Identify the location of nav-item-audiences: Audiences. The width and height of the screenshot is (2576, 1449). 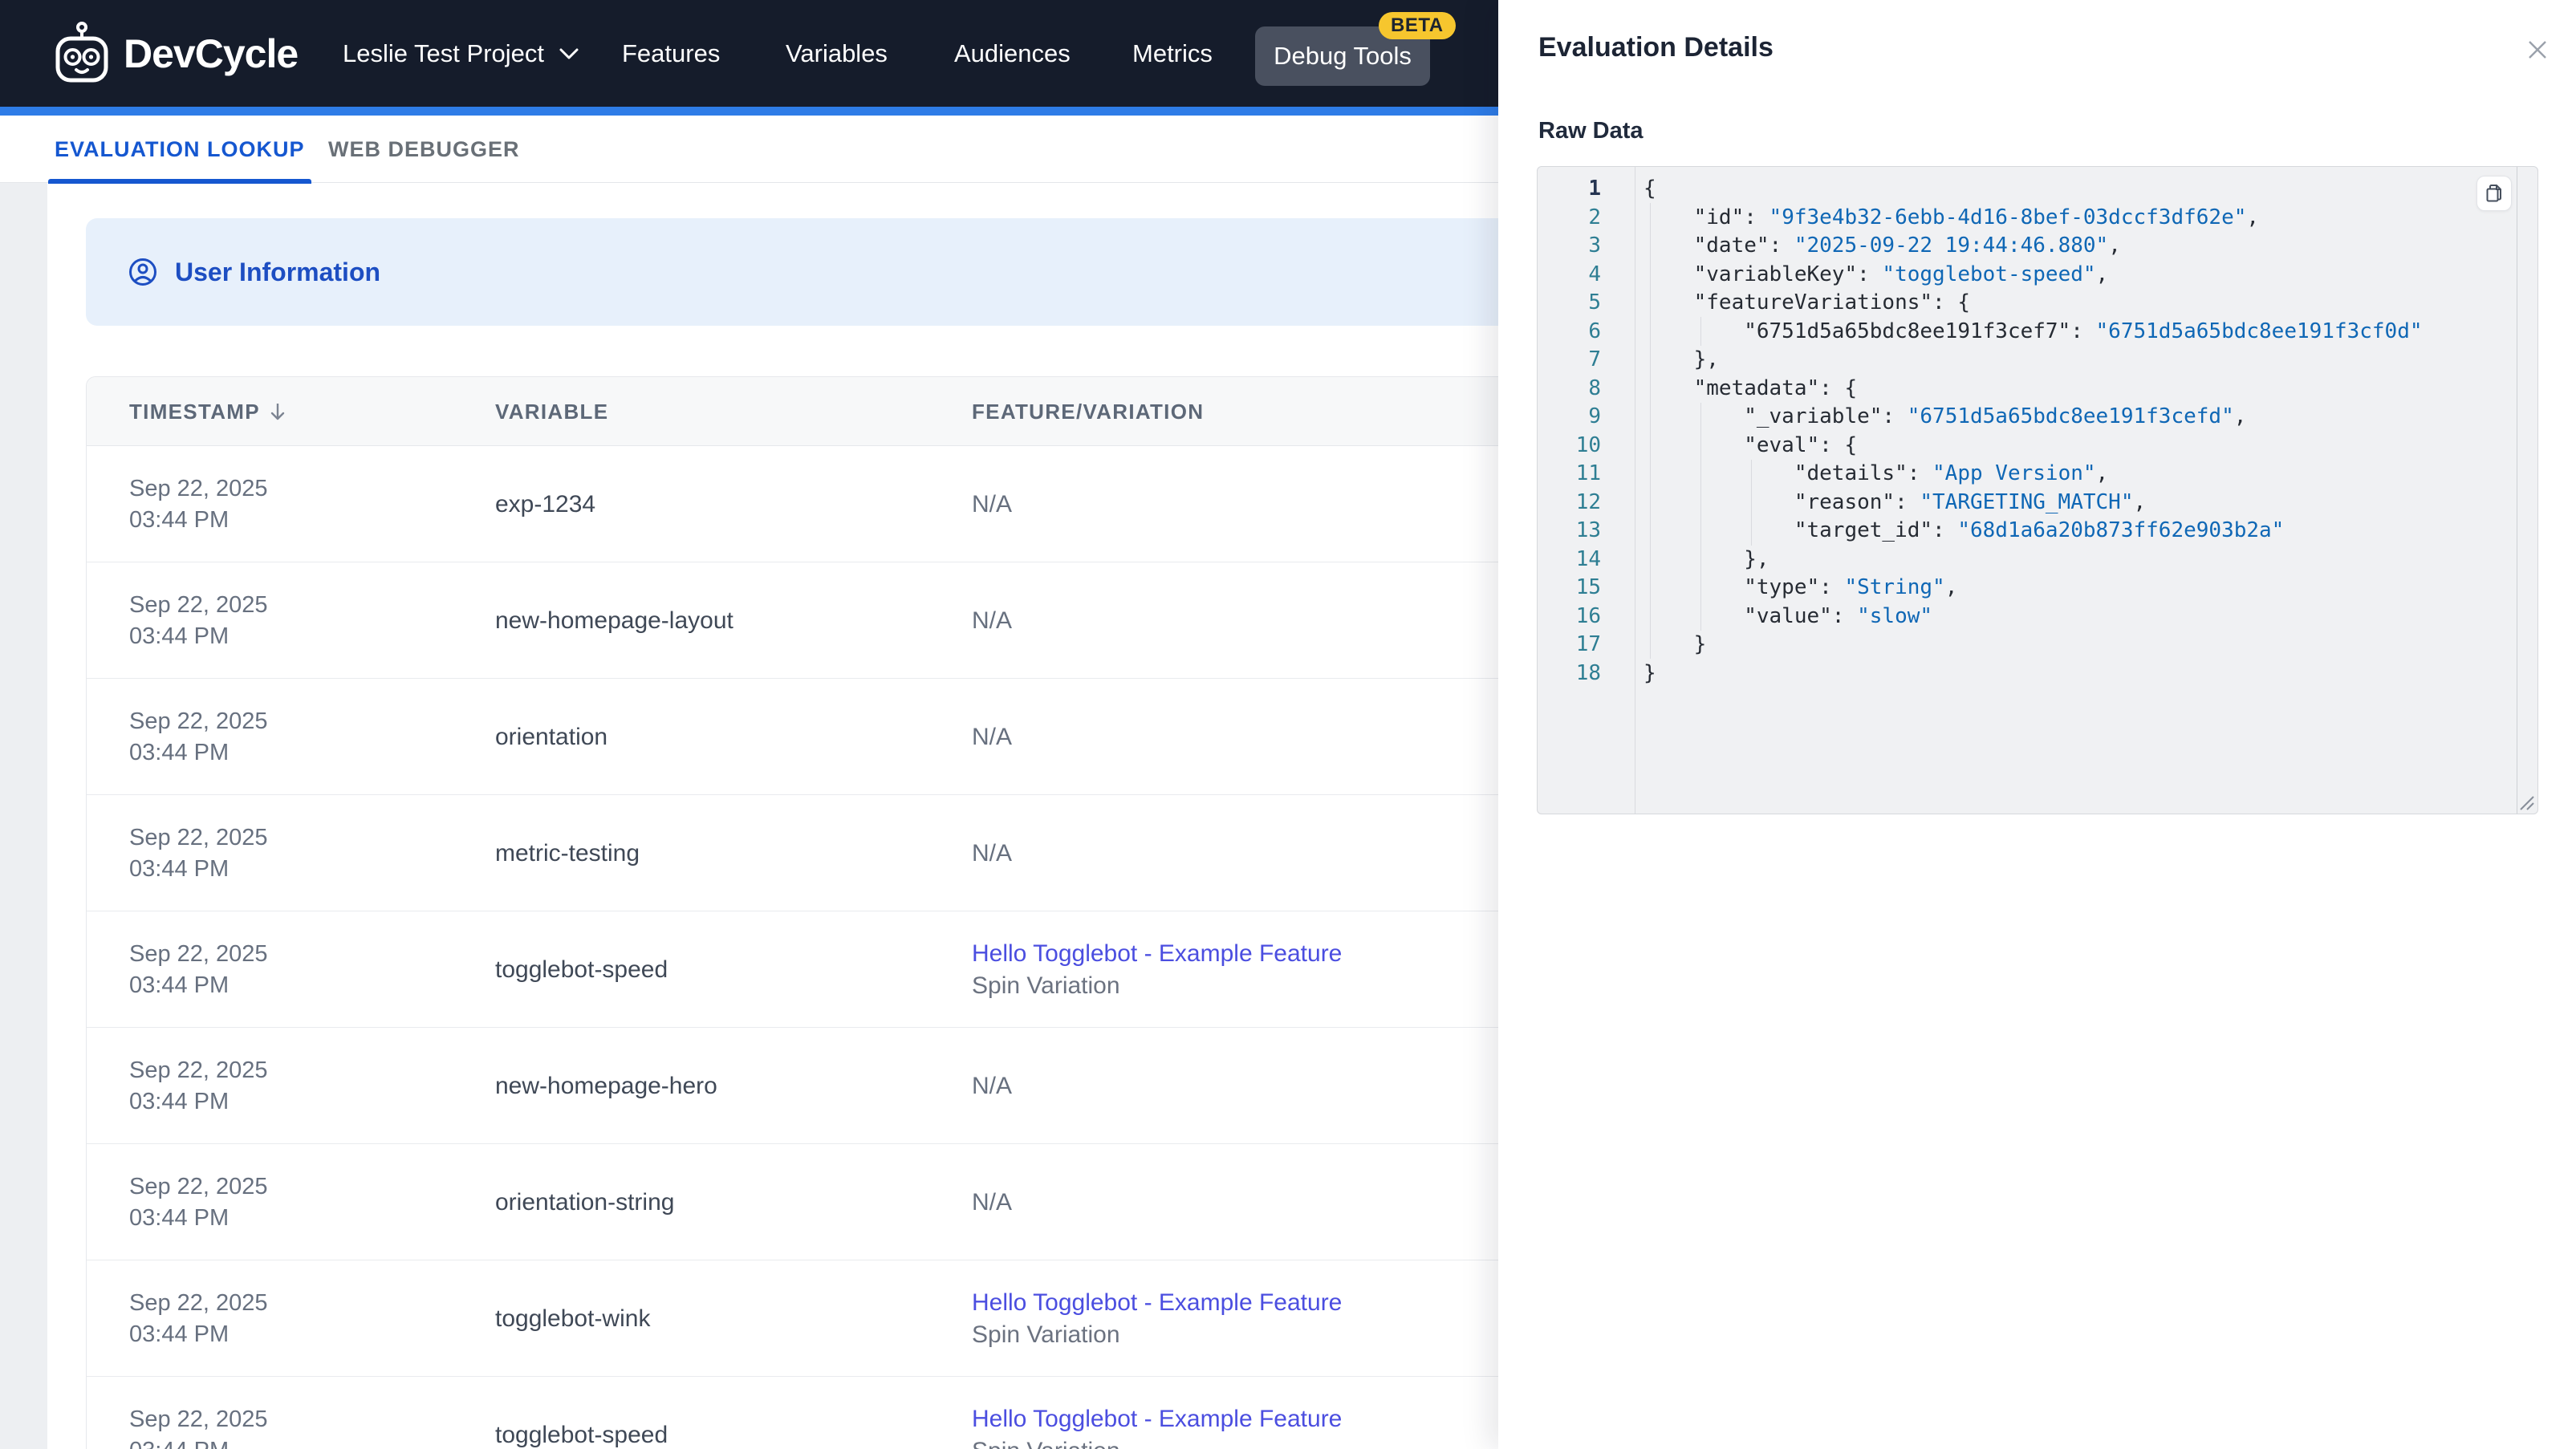
(1013, 53).